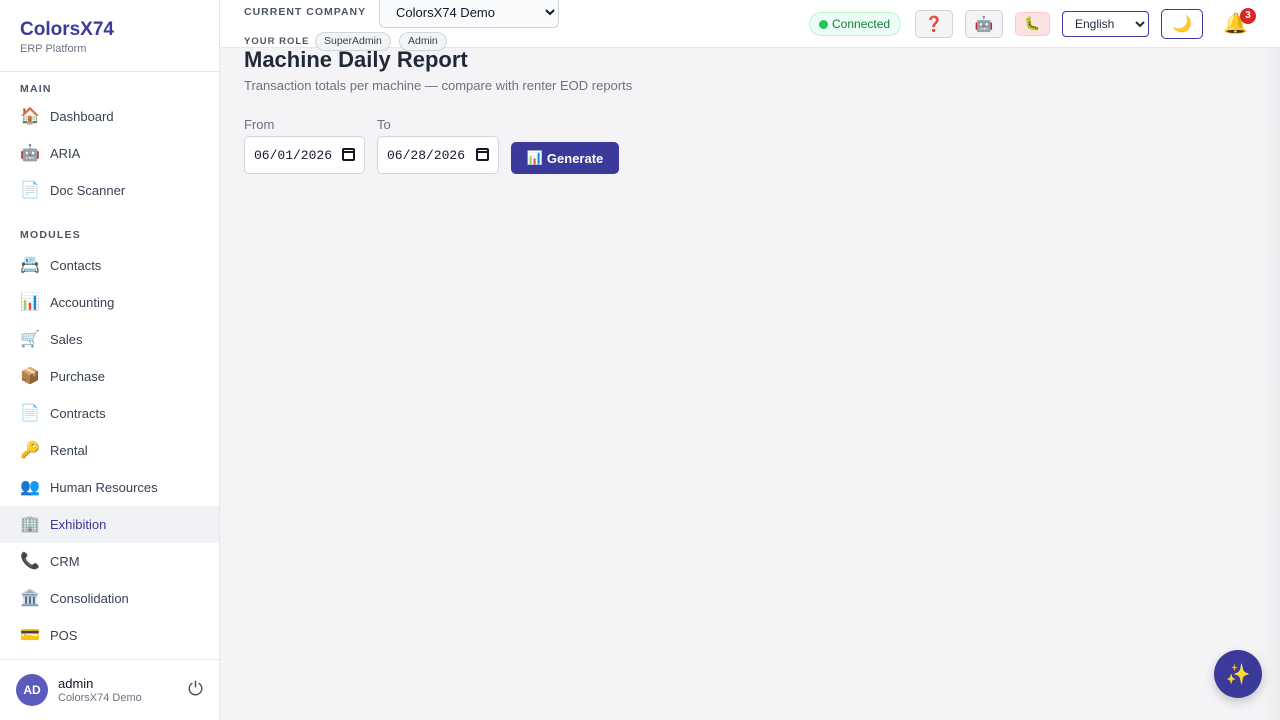 This screenshot has width=1280, height=720. What do you see at coordinates (65, 153) in the screenshot?
I see `sidebar-item-label: ARIA` at bounding box center [65, 153].